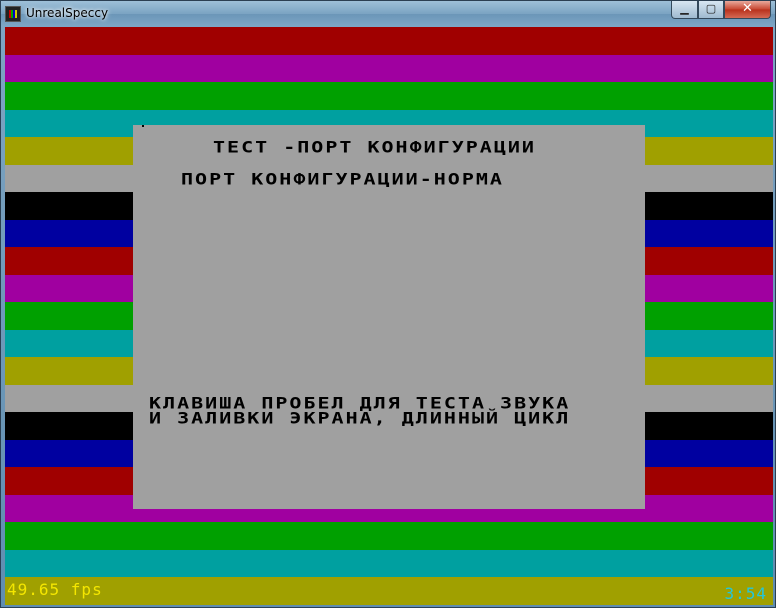  Describe the element at coordinates (55, 589) in the screenshot. I see `fps-counter: 49.65 fps` at that location.